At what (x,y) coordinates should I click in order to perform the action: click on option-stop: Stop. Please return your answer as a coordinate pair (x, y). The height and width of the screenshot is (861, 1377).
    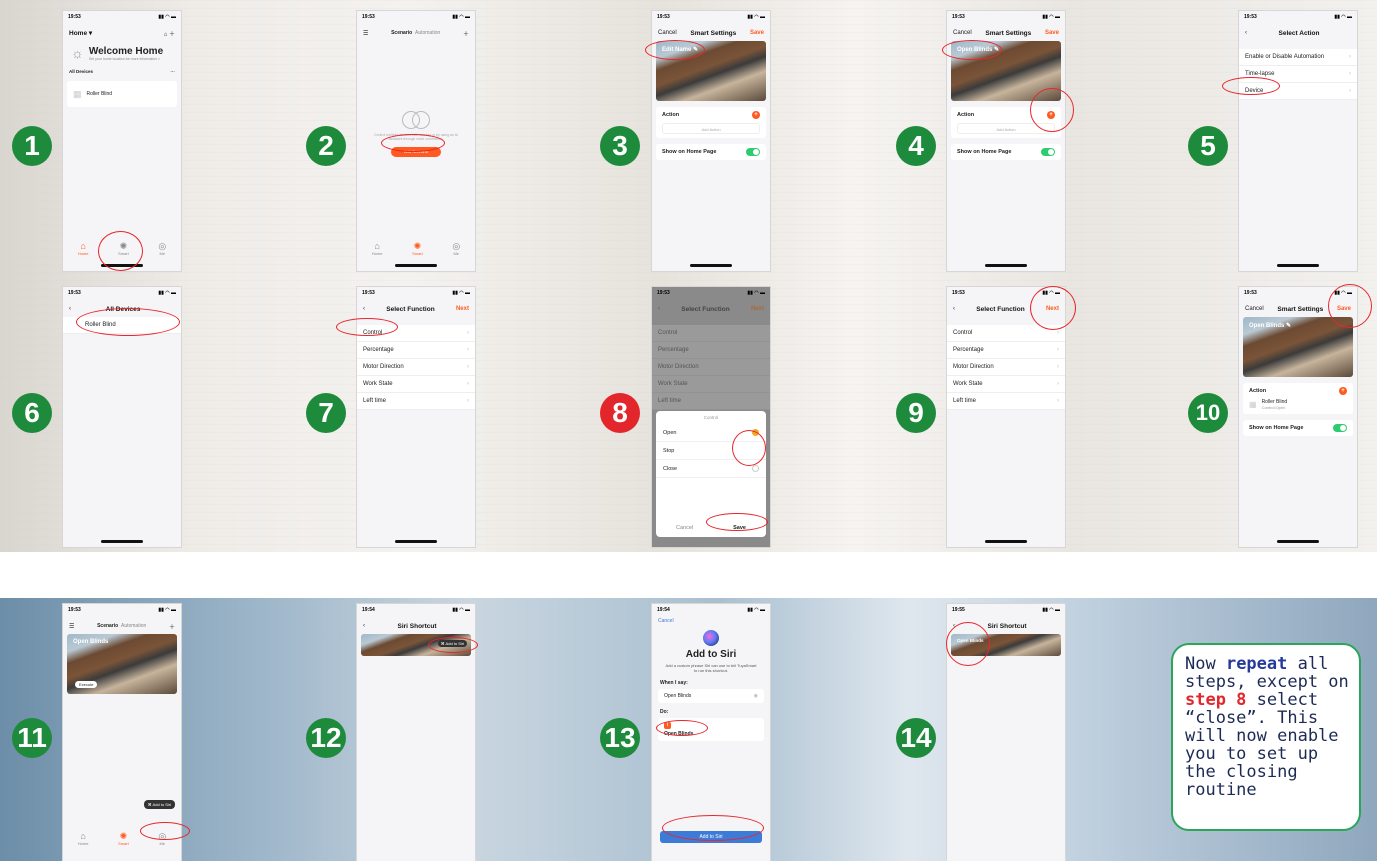
    Looking at the image, I should click on (711, 451).